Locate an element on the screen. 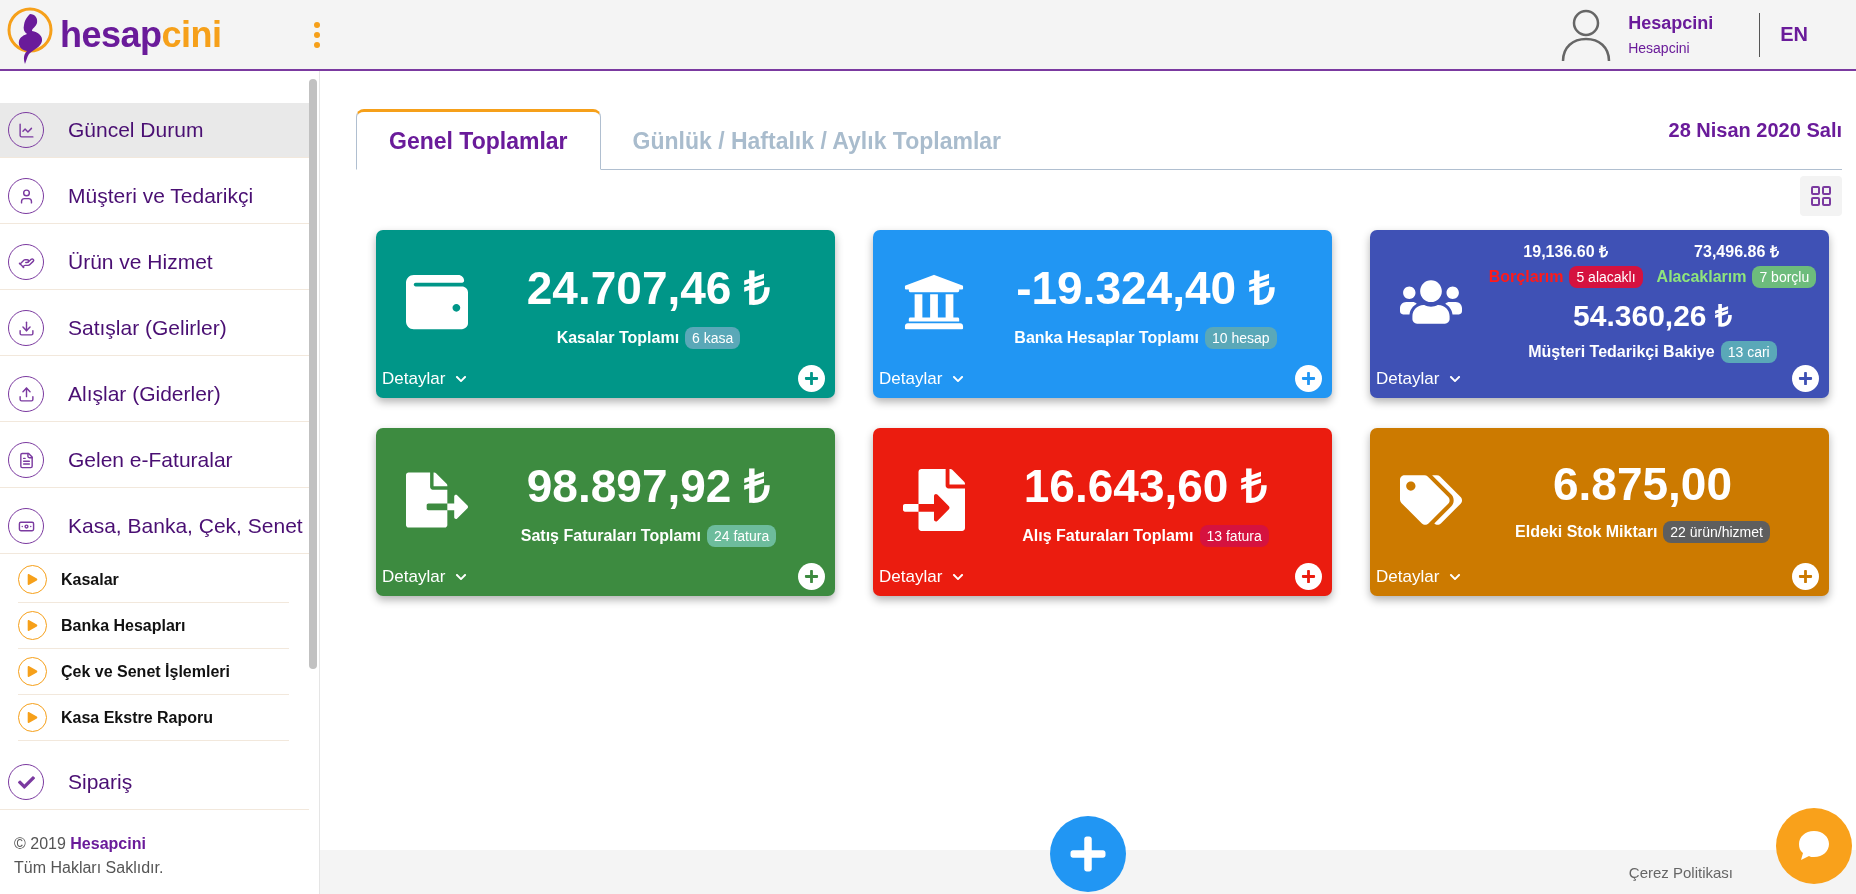 The width and height of the screenshot is (1856, 894). company-name: Hesapcini is located at coordinates (1659, 48).